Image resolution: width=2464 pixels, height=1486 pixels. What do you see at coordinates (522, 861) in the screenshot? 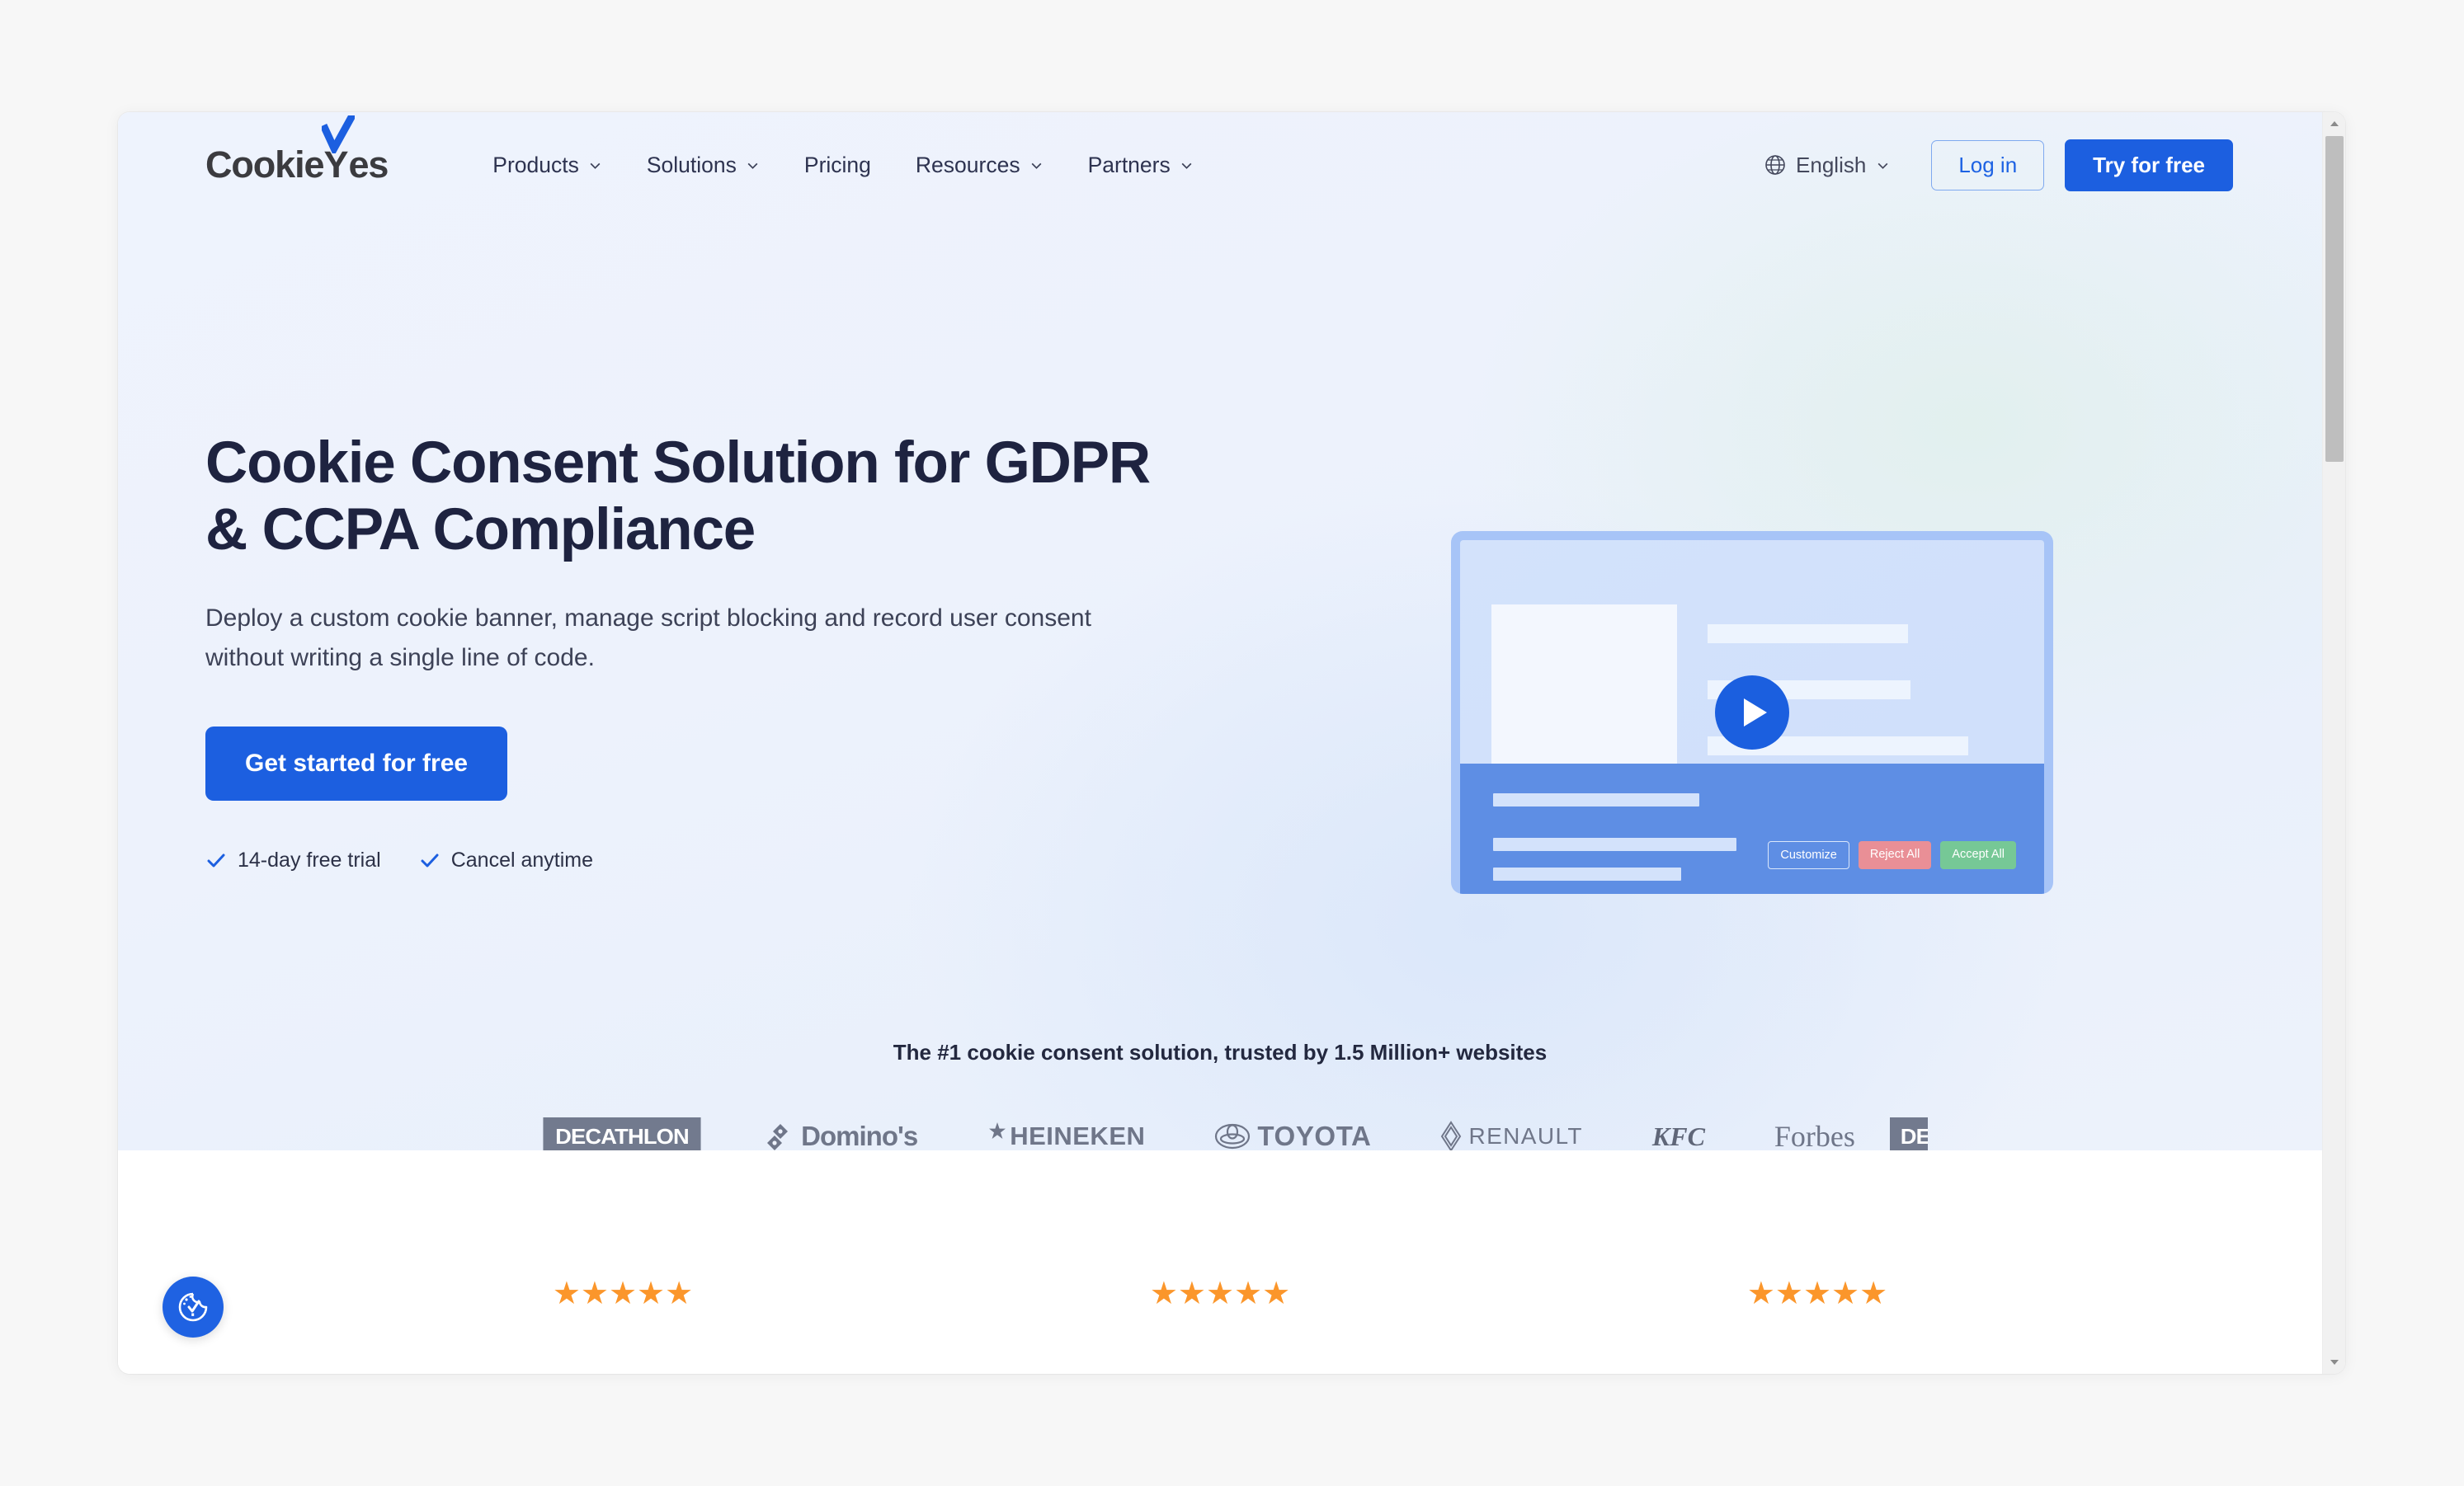
I see `trust-label: Cancel anytime` at bounding box center [522, 861].